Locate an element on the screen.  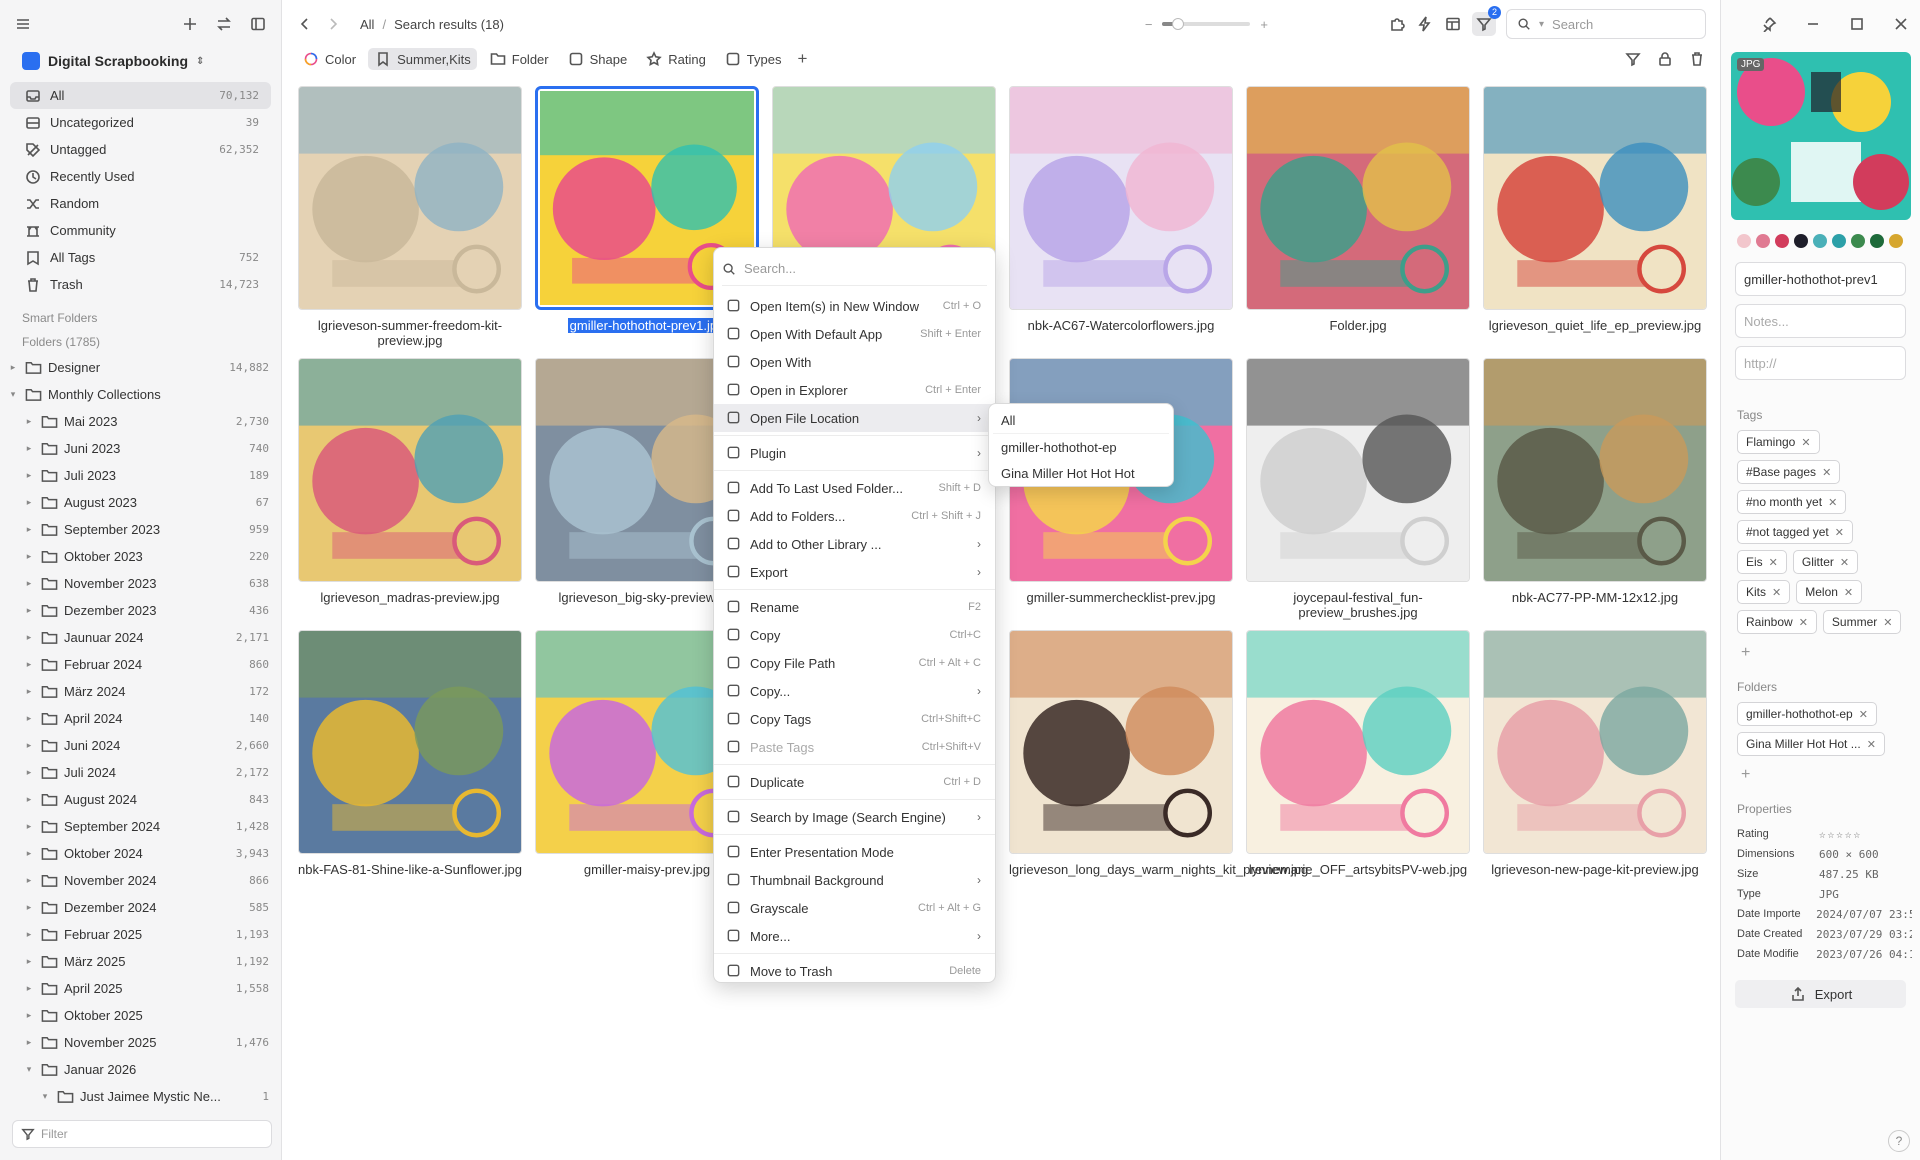
submenu-item: gmiller-hothothot-ep is located at coordinates (1081, 447).